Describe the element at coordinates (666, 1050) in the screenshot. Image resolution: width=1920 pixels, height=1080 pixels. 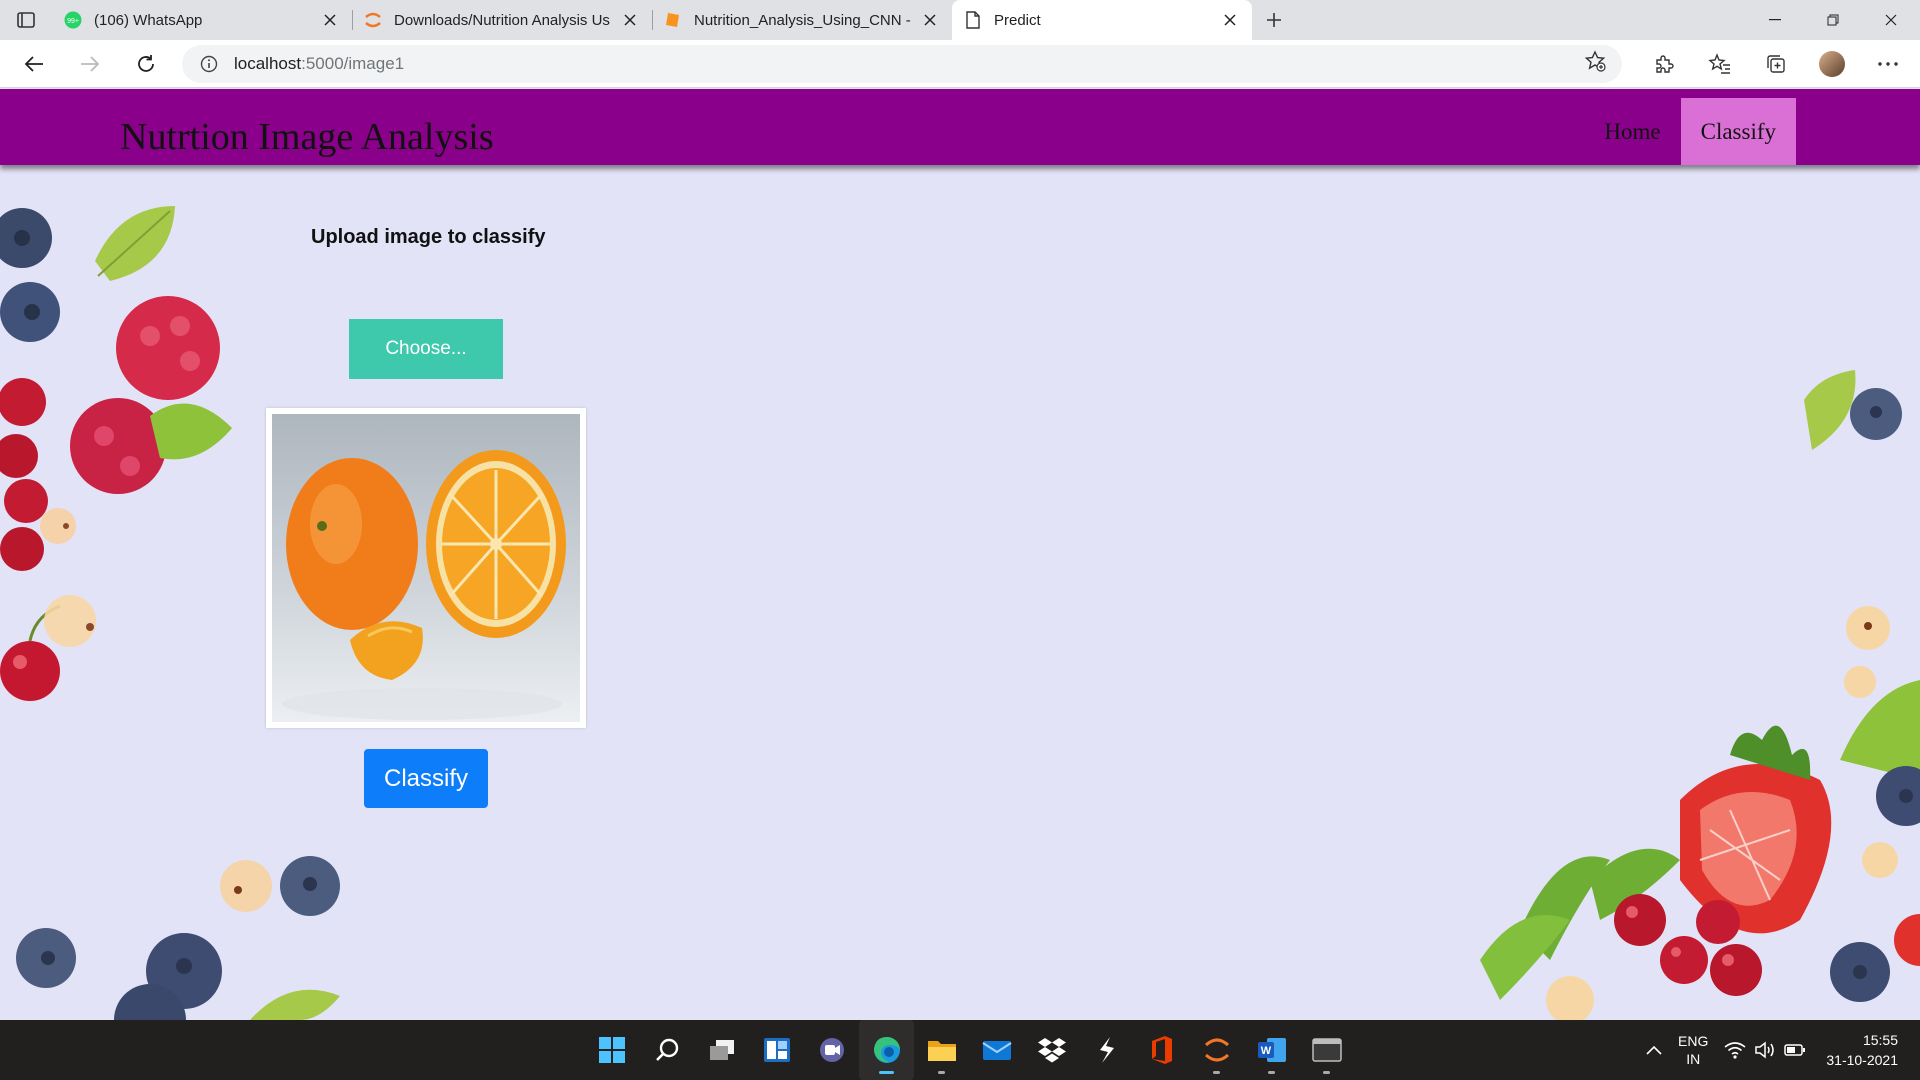
I see `search-icon` at that location.